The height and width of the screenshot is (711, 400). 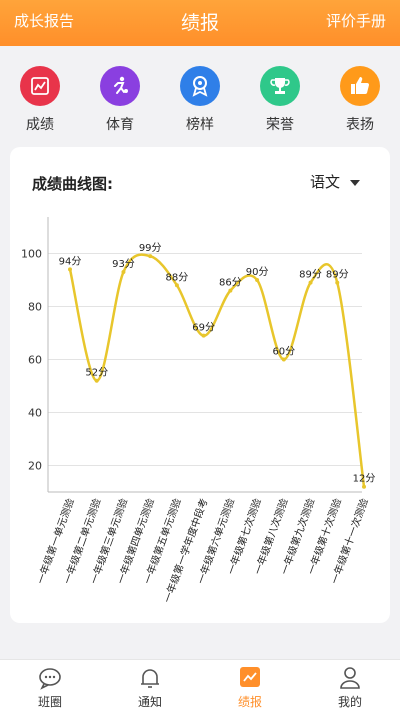 I want to click on person-icon, so click(x=350, y=678).